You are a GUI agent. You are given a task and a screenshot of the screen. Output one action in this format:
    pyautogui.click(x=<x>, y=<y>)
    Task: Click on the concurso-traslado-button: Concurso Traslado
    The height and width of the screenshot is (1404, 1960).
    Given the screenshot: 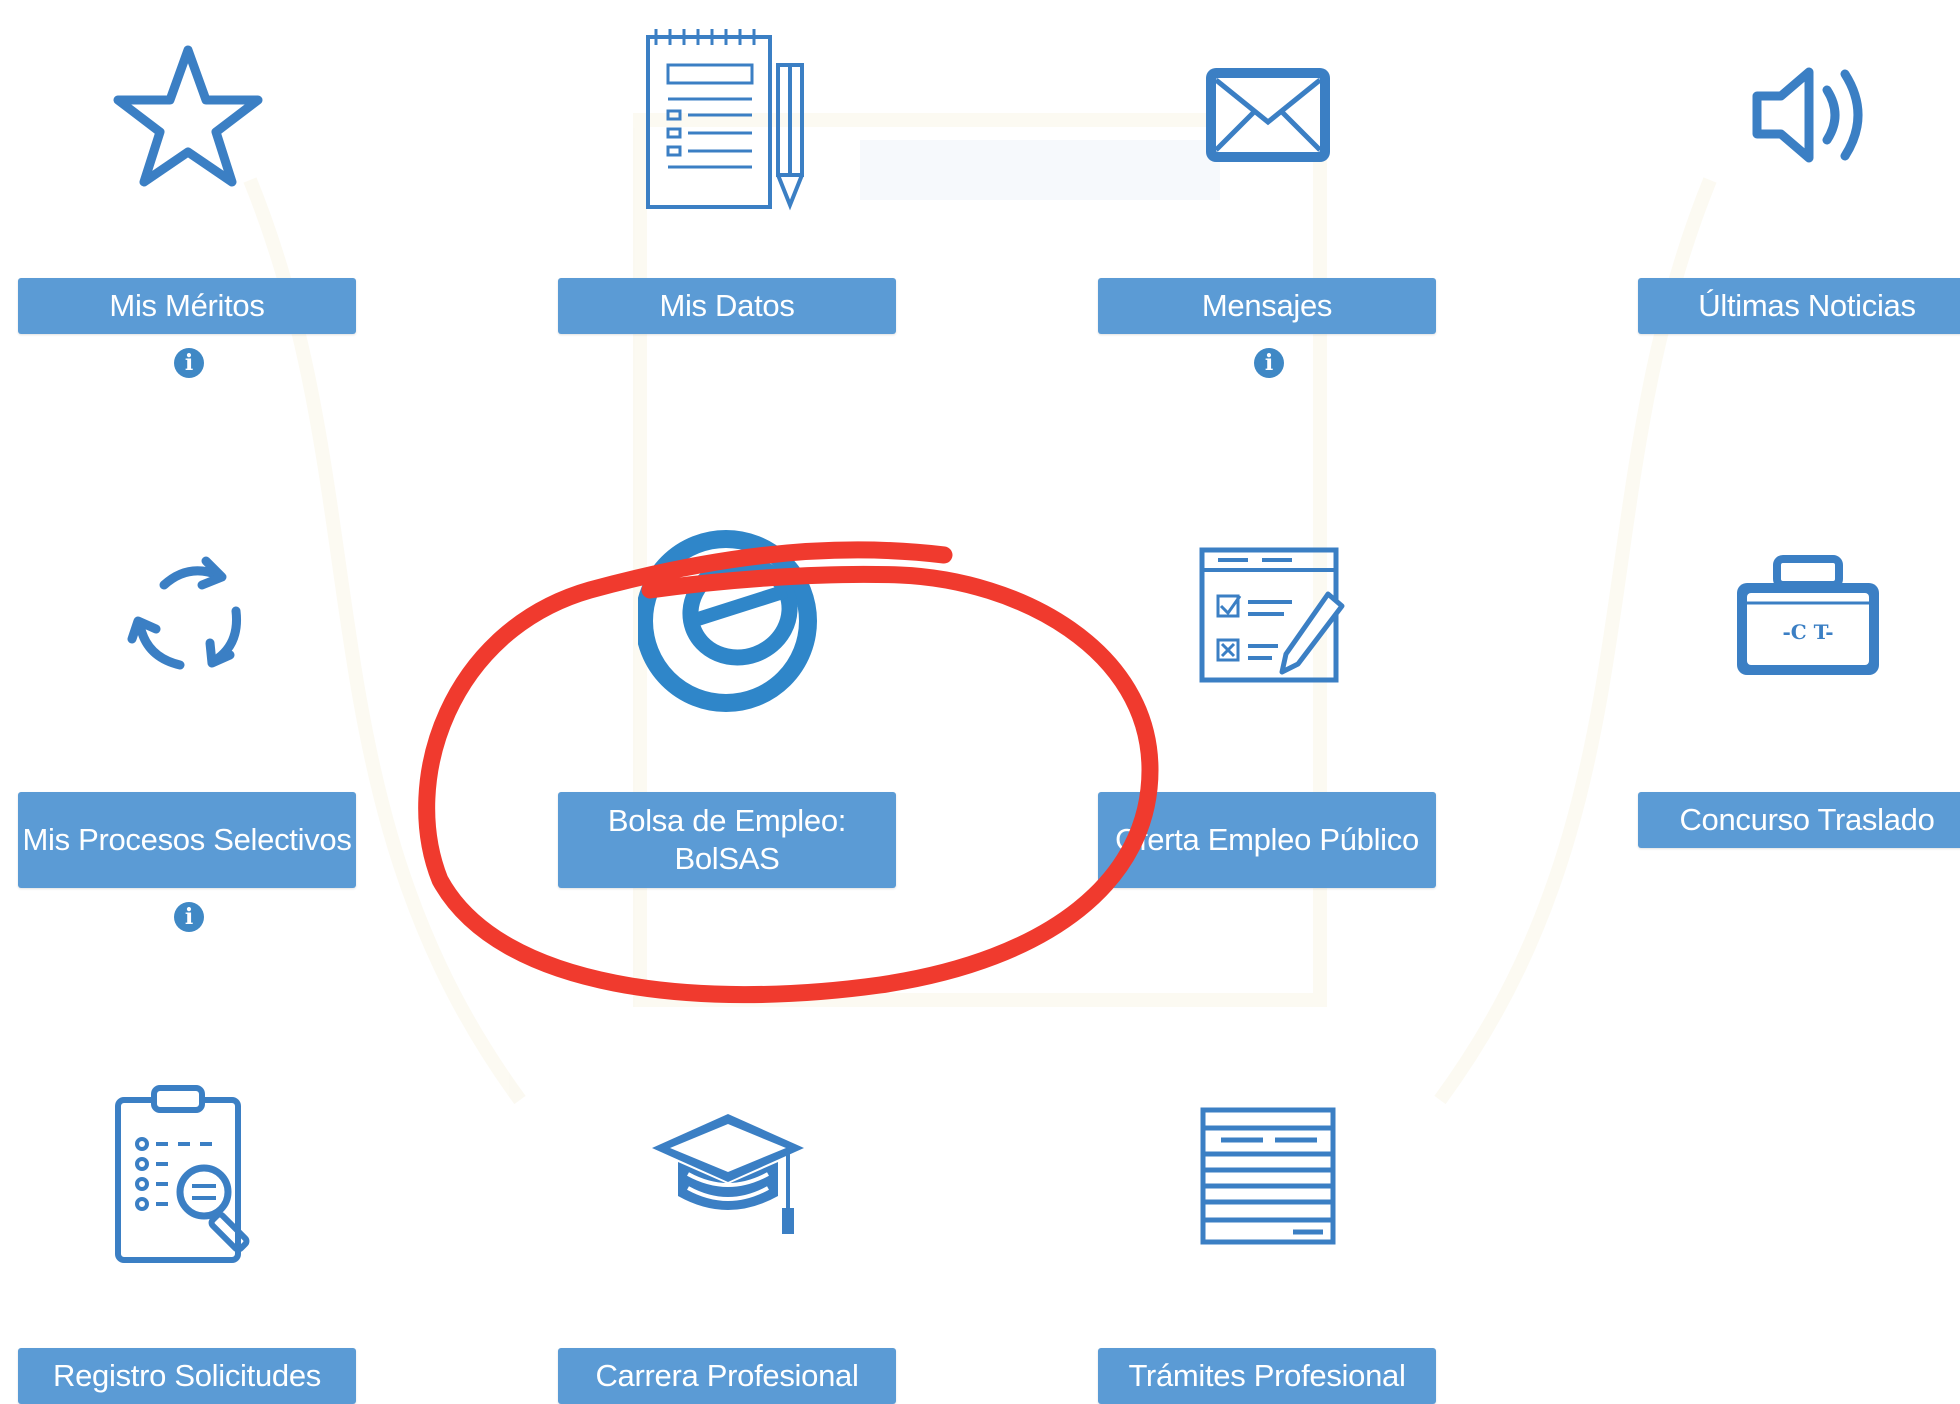 What is the action you would take?
    pyautogui.click(x=1799, y=820)
    